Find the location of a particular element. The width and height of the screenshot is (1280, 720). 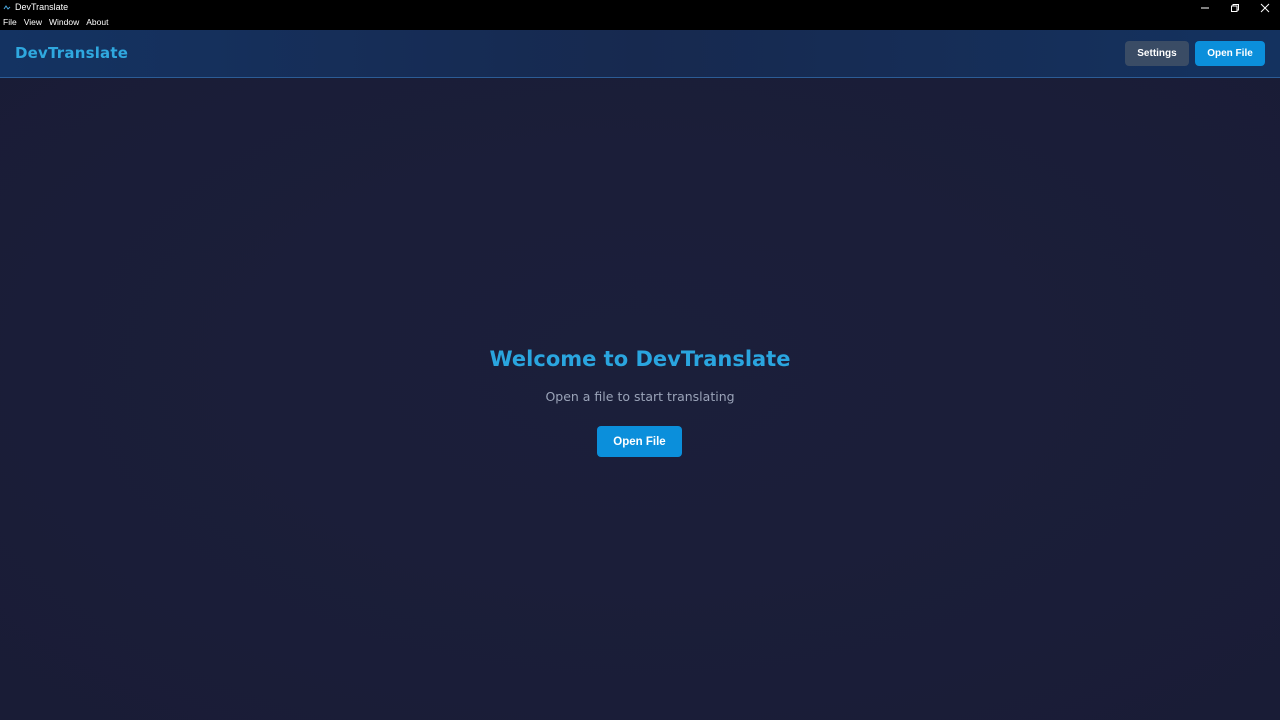

minimize-icon is located at coordinates (1205, 7).